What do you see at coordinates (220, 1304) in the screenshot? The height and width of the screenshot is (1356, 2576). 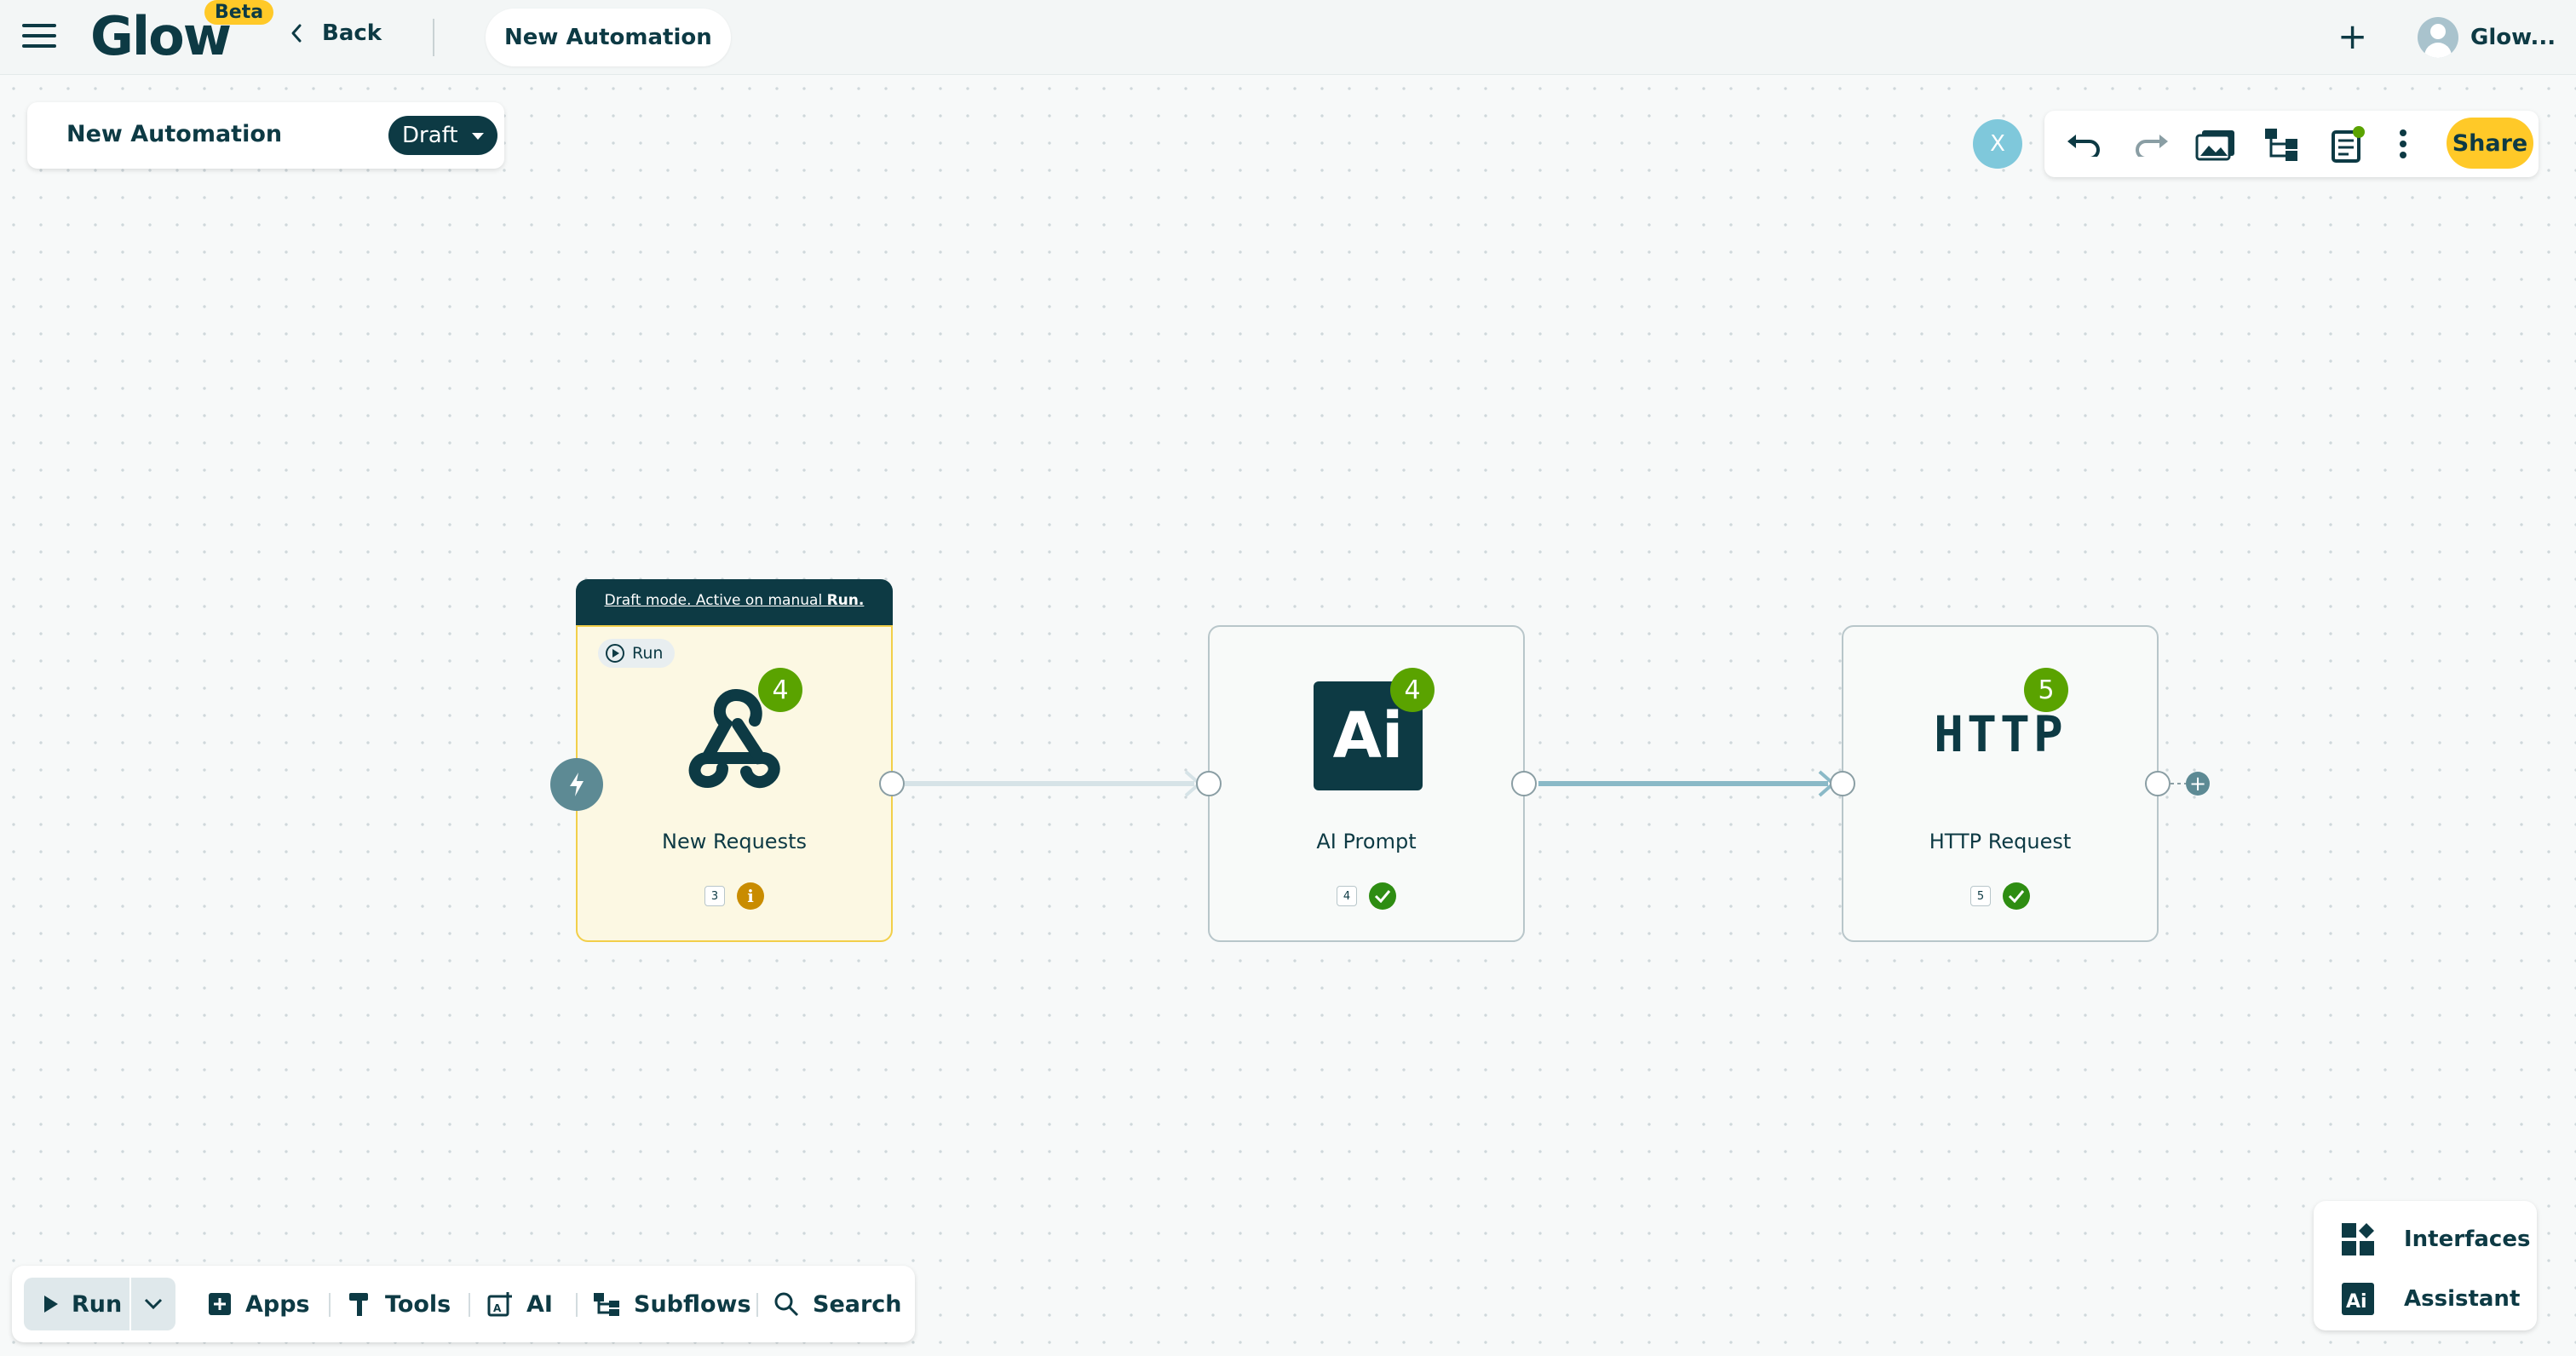 I see `add-box-icon` at bounding box center [220, 1304].